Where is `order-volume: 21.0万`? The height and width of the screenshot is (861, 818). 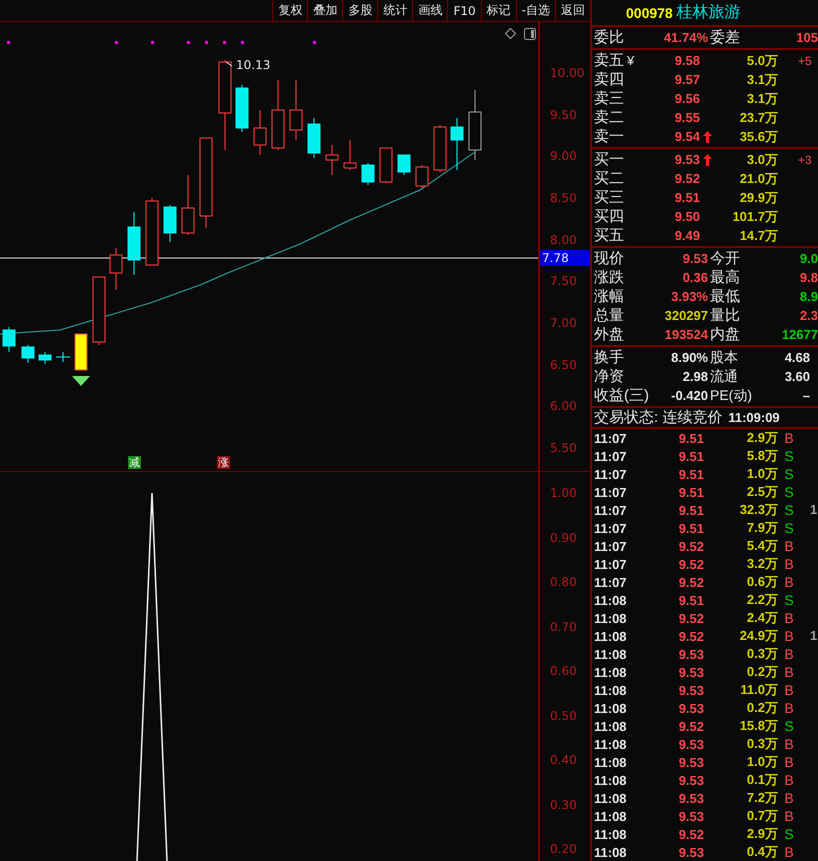 order-volume: 21.0万 is located at coordinates (758, 179).